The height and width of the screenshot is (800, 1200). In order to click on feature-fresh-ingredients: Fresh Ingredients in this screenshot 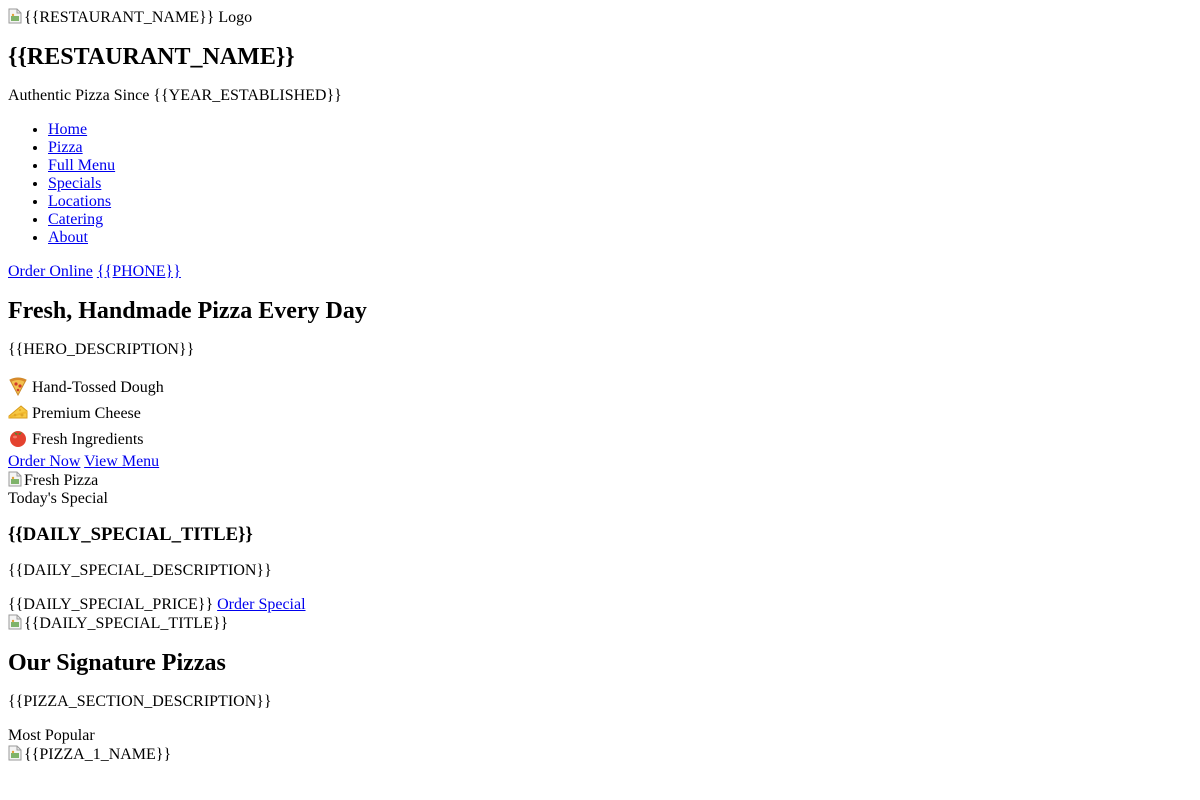, I will do `click(600, 440)`.